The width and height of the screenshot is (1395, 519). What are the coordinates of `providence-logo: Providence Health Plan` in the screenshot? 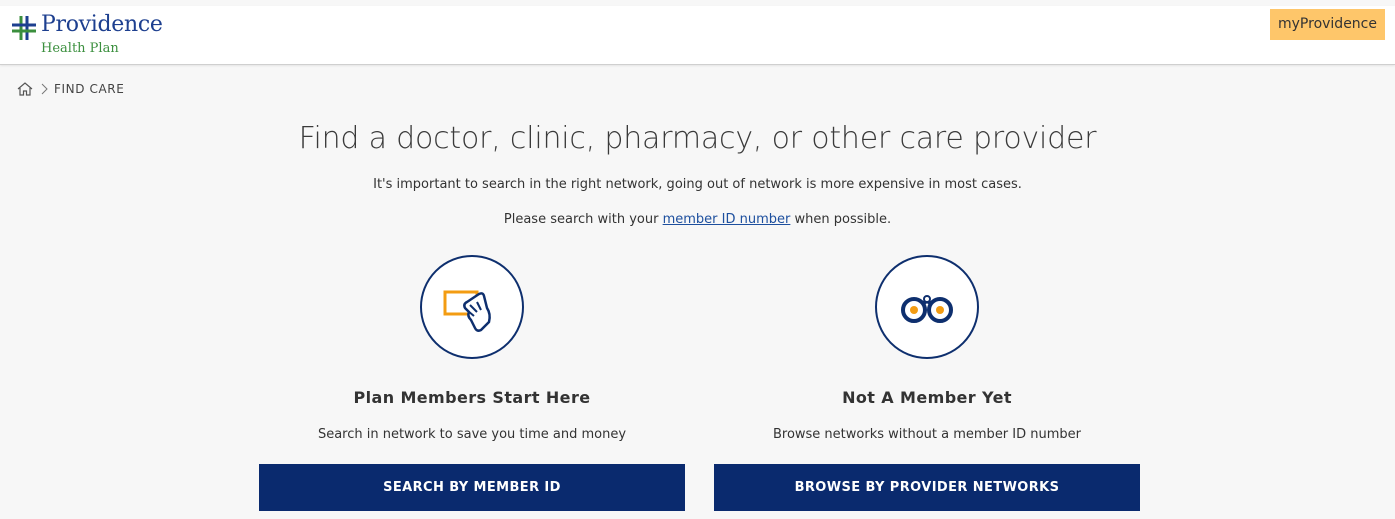 It's located at (97, 35).